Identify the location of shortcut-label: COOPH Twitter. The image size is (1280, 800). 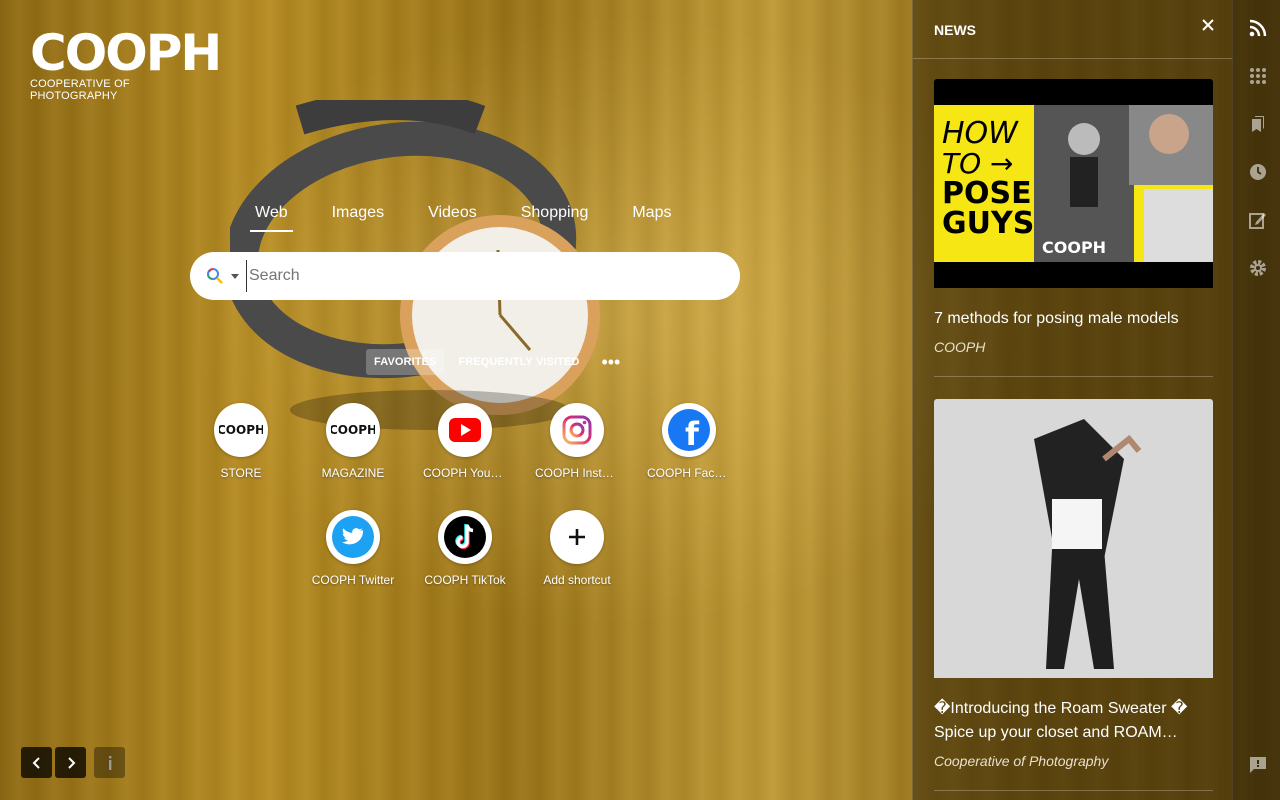
(353, 580).